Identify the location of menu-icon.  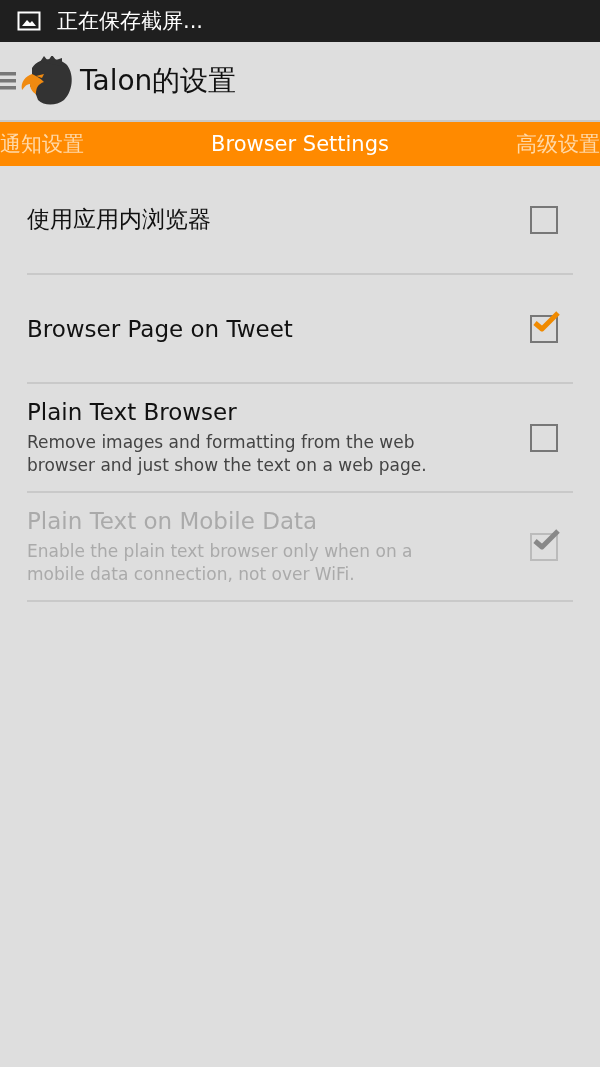
(8, 81).